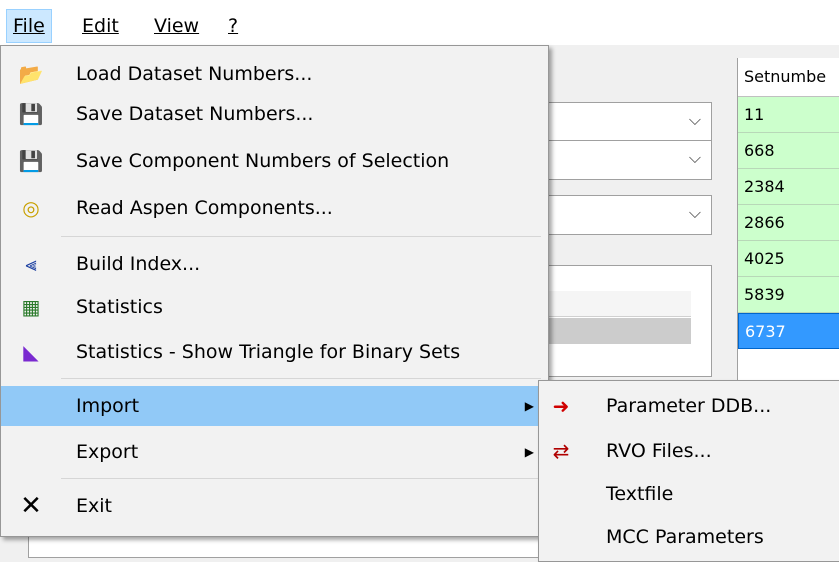 This screenshot has height=562, width=839. What do you see at coordinates (274, 161) in the screenshot?
I see `menu-item-save-component-numbers: 💾 Save Component Numbers of Selection` at bounding box center [274, 161].